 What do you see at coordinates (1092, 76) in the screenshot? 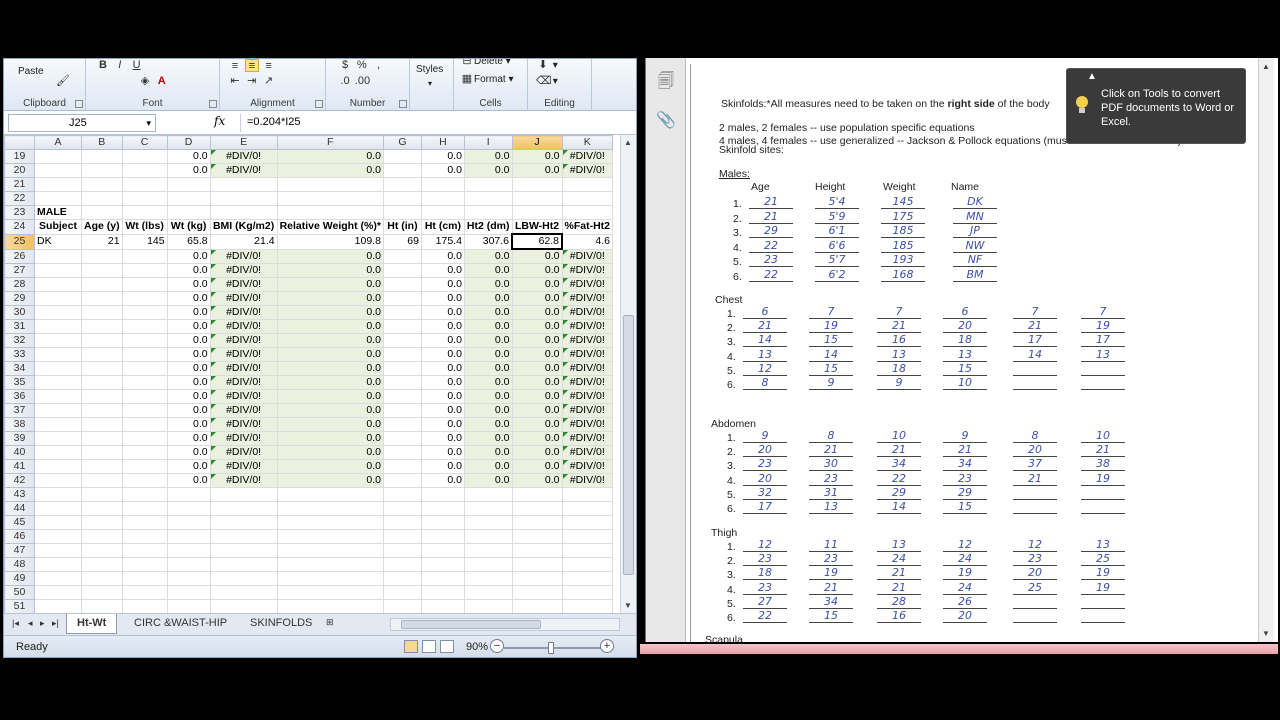
I see `collapse-chevron-icon: ▲` at bounding box center [1092, 76].